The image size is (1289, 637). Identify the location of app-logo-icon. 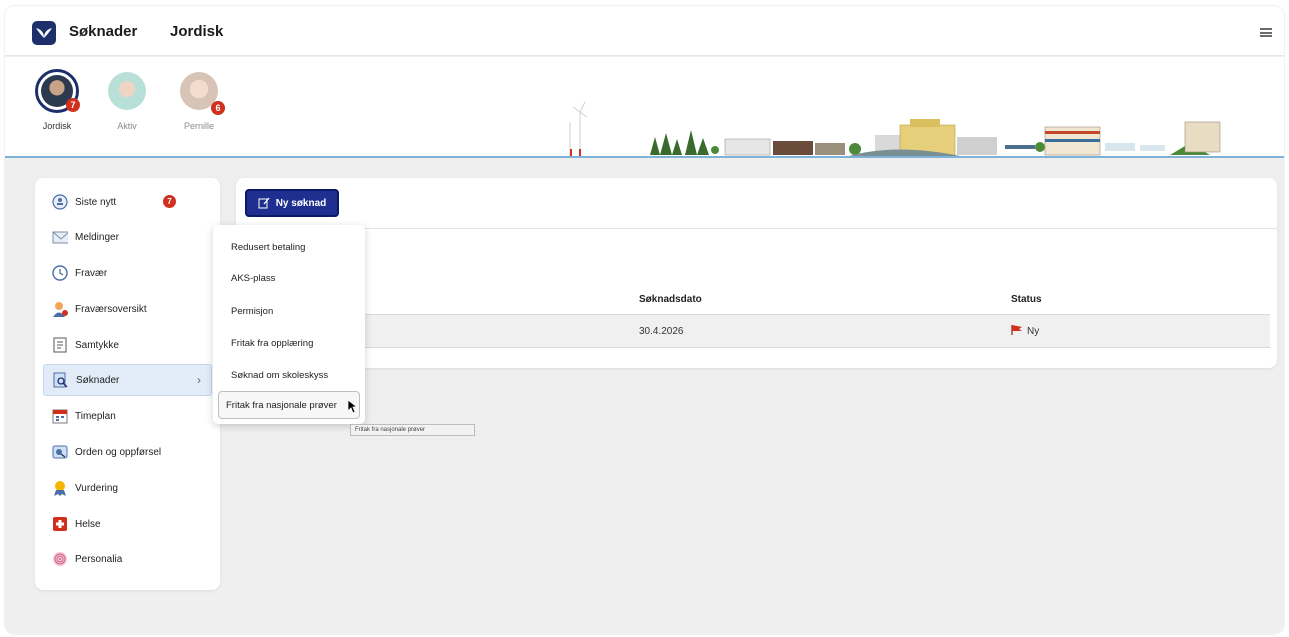
(44, 33).